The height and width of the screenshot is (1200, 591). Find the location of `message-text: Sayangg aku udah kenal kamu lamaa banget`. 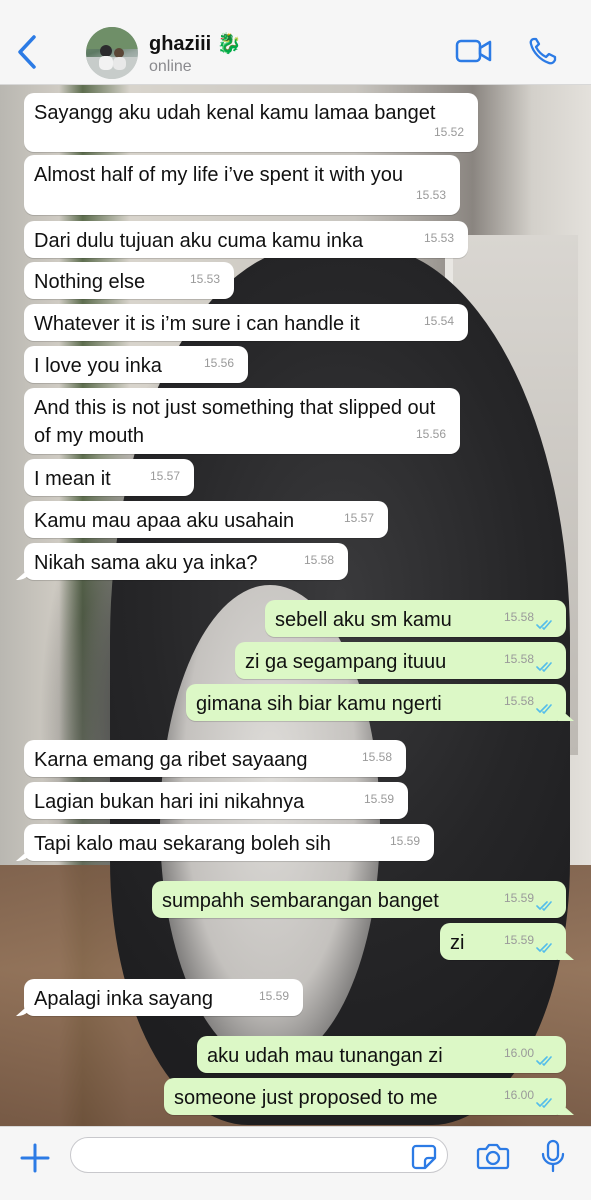

message-text: Sayangg aku udah kenal kamu lamaa banget is located at coordinates (235, 113).